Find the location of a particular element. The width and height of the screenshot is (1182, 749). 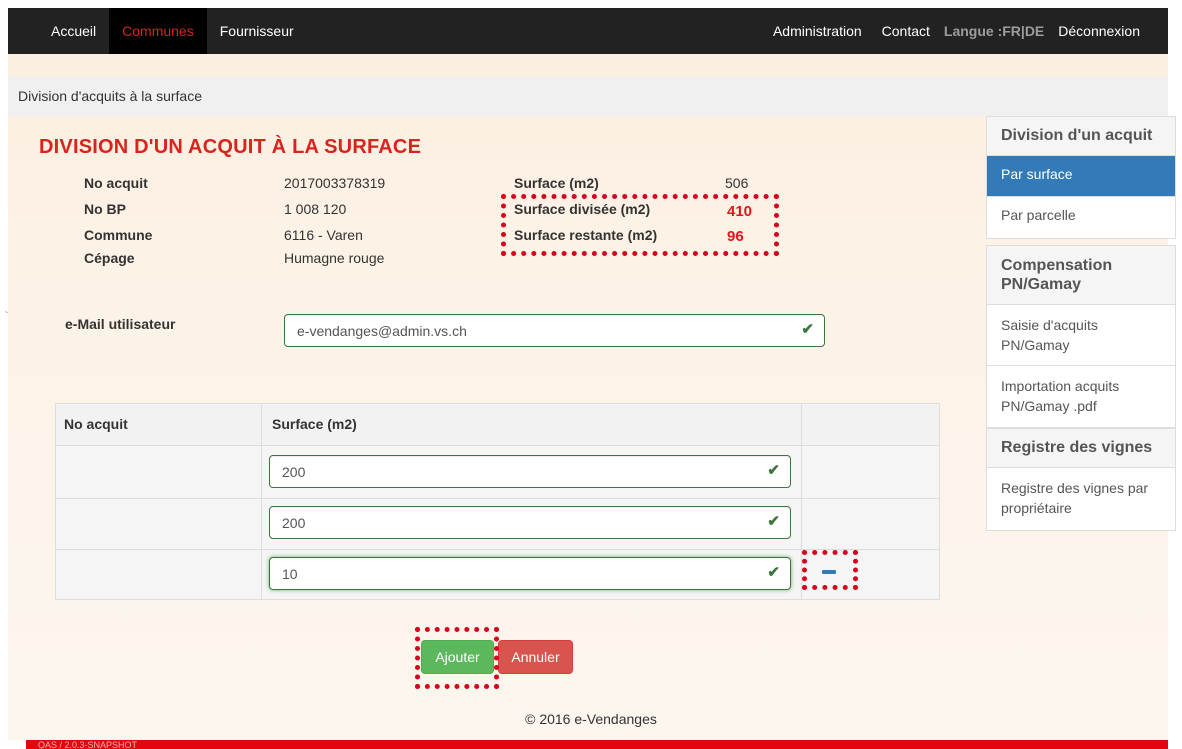

nav-accueil: Accueil is located at coordinates (73, 31).